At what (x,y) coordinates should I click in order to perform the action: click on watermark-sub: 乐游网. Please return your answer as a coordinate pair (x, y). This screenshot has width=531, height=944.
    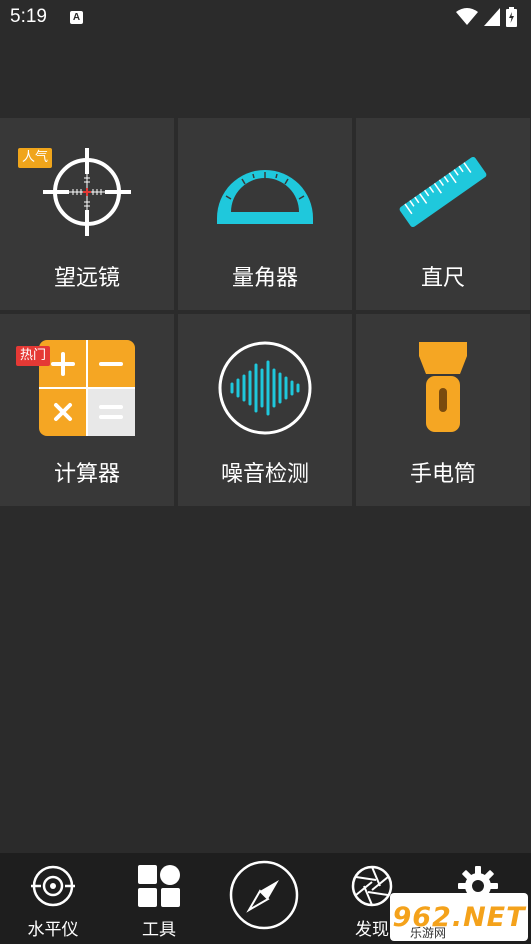
    Looking at the image, I should click on (428, 933).